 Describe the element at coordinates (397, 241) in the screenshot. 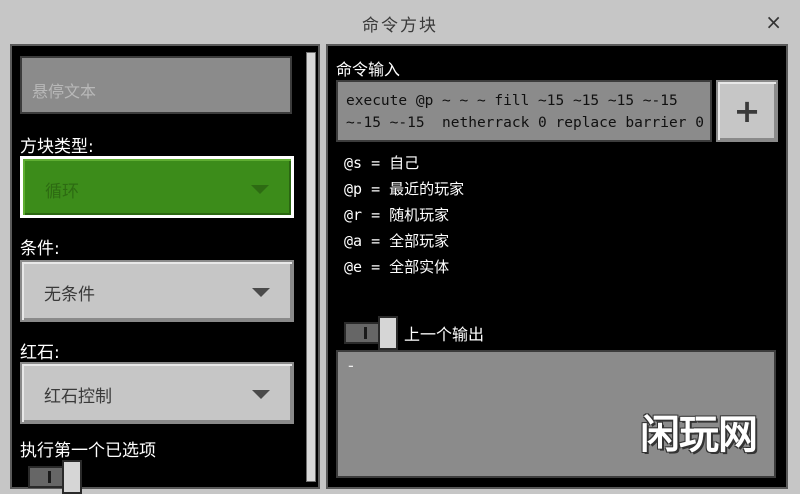

I see `selector-item: @a = 全部玩家` at that location.